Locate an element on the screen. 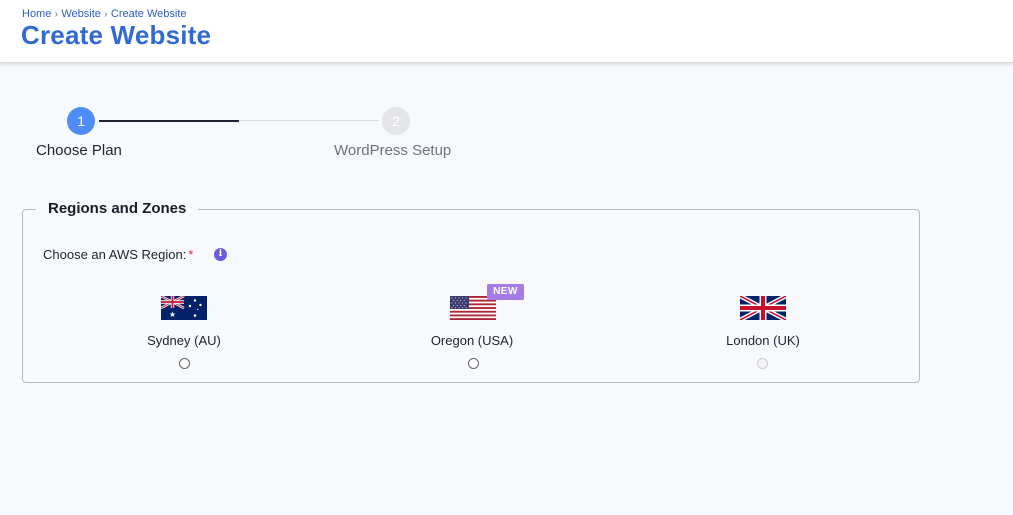  aws-region-label: Choose an AWS Region: * is located at coordinates (118, 254).